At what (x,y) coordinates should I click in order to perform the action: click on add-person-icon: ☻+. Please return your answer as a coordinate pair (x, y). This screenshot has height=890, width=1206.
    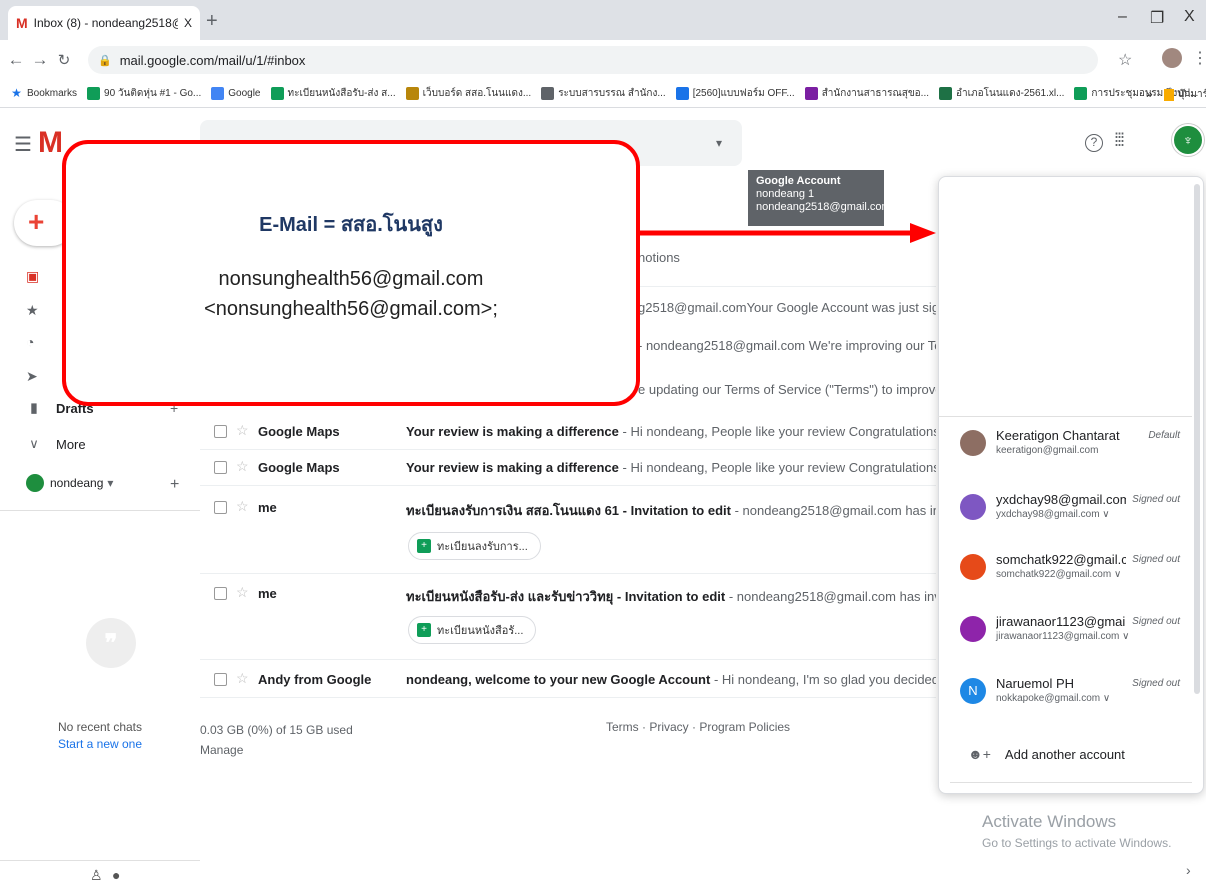
    Looking at the image, I should click on (979, 754).